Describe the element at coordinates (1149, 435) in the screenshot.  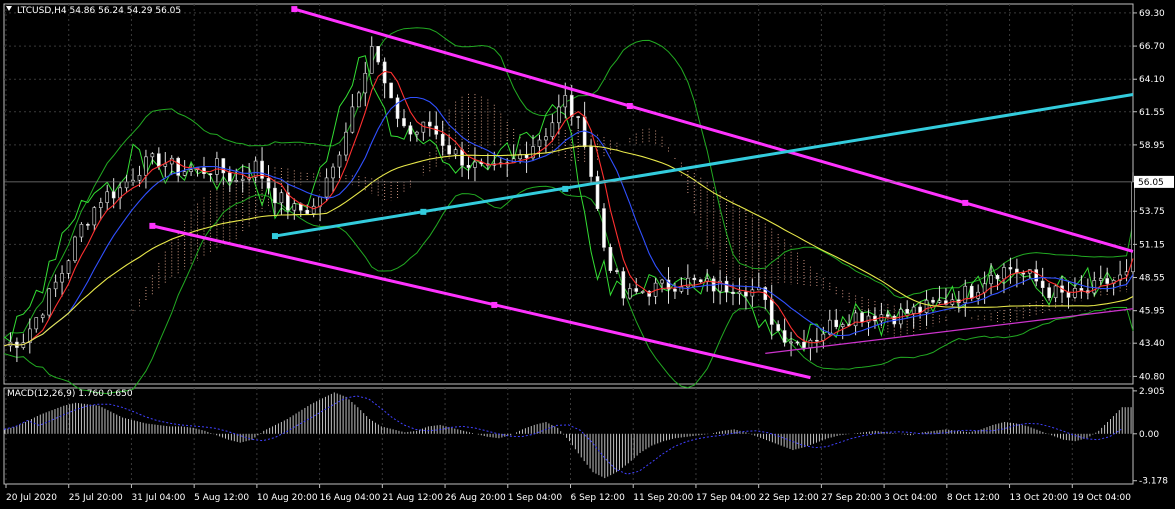
I see `macd-tick-label: 0.00` at that location.